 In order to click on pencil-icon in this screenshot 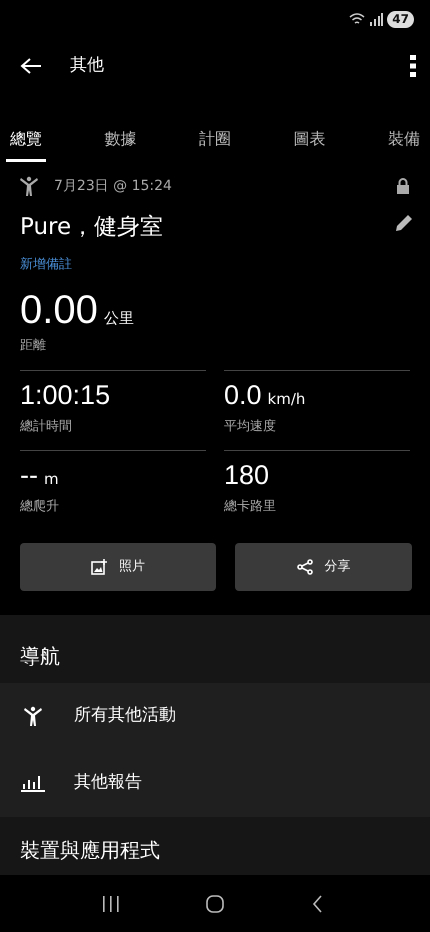, I will do `click(404, 223)`.